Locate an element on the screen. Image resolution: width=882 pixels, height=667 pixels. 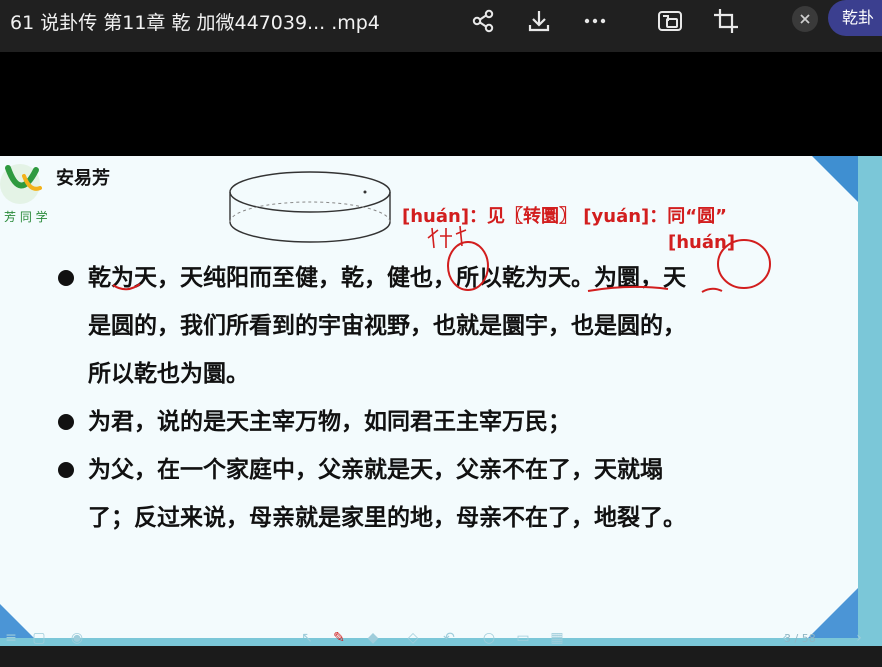
pronunciation-note-2: [huán] is located at coordinates (702, 242).